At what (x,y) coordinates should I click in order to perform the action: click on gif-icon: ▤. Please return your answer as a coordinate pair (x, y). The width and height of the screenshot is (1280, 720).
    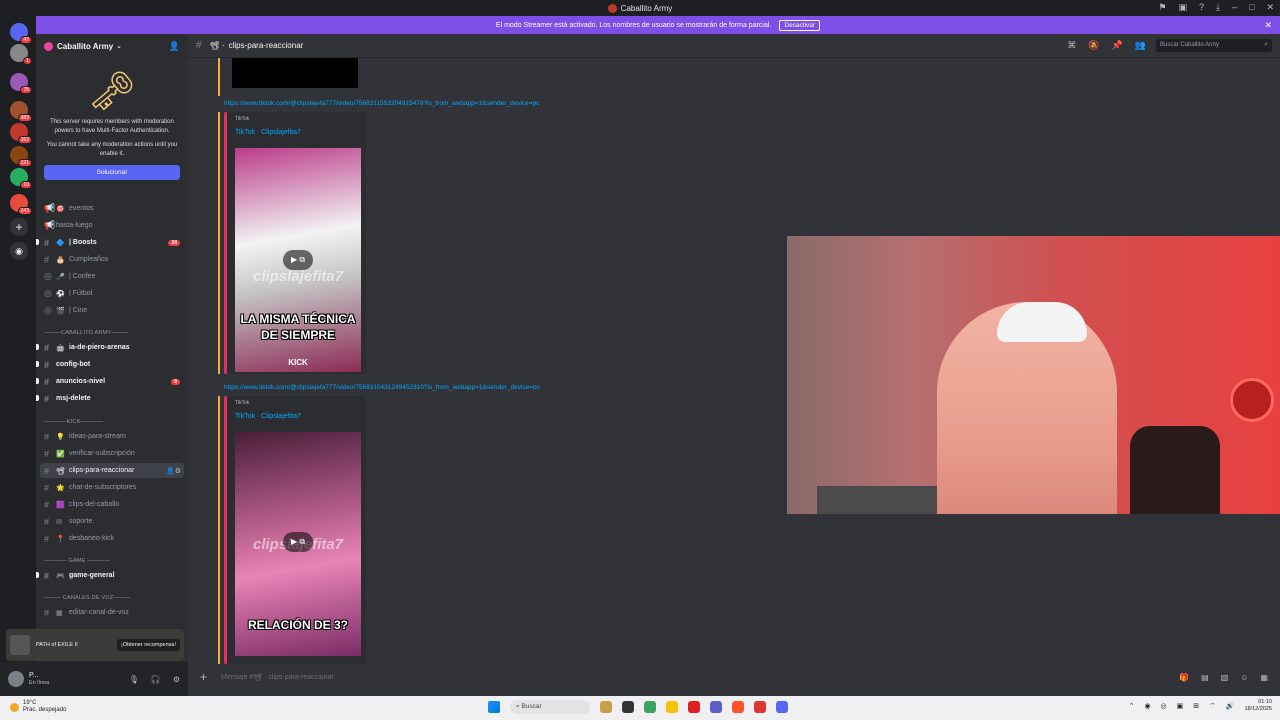
    Looking at the image, I should click on (1205, 677).